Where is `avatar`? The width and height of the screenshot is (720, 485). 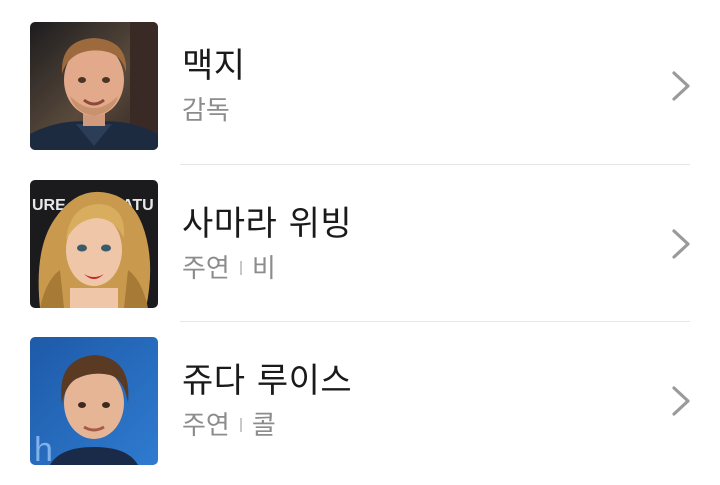 avatar is located at coordinates (94, 86).